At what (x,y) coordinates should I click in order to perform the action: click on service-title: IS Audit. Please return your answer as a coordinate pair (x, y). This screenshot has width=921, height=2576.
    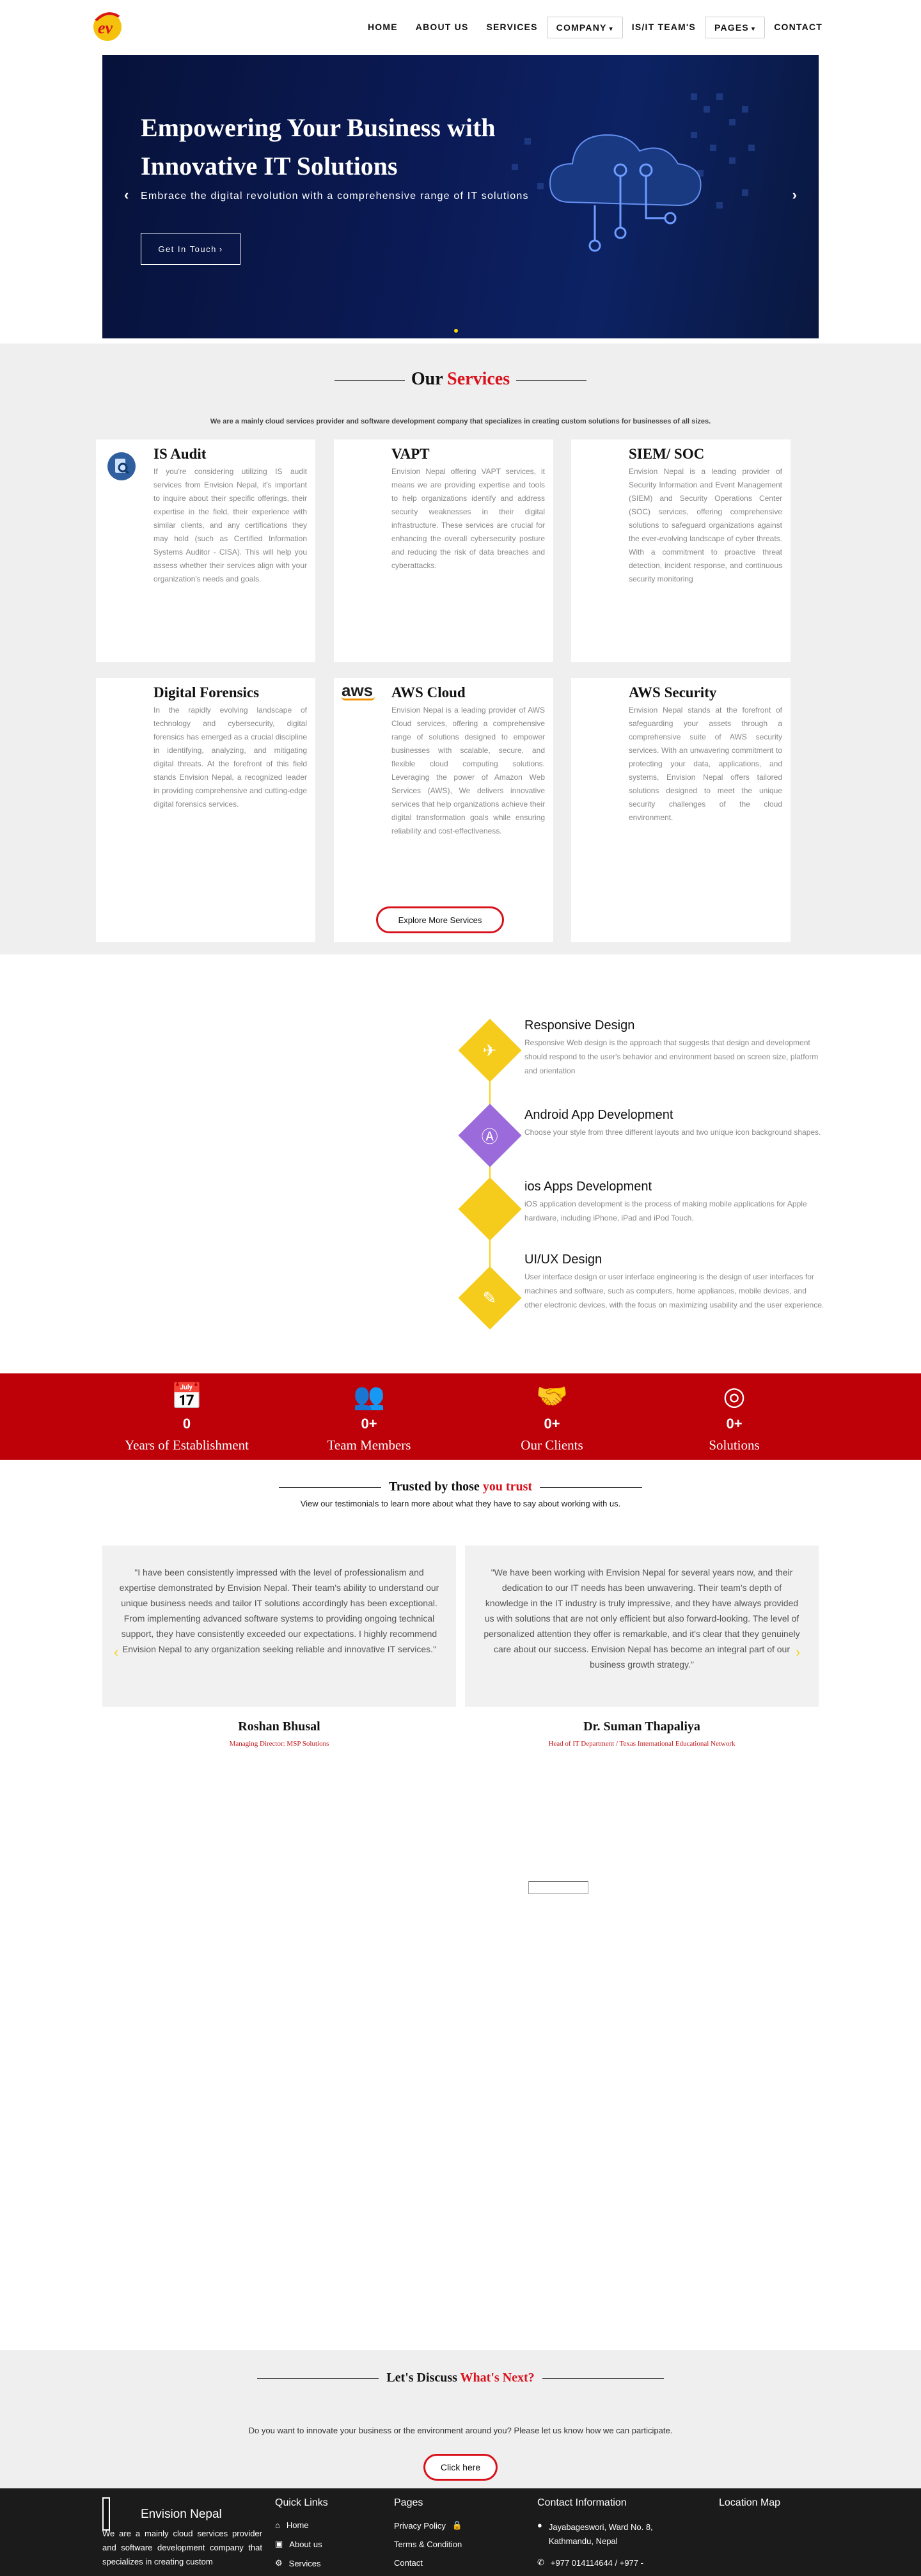
    Looking at the image, I should click on (180, 454).